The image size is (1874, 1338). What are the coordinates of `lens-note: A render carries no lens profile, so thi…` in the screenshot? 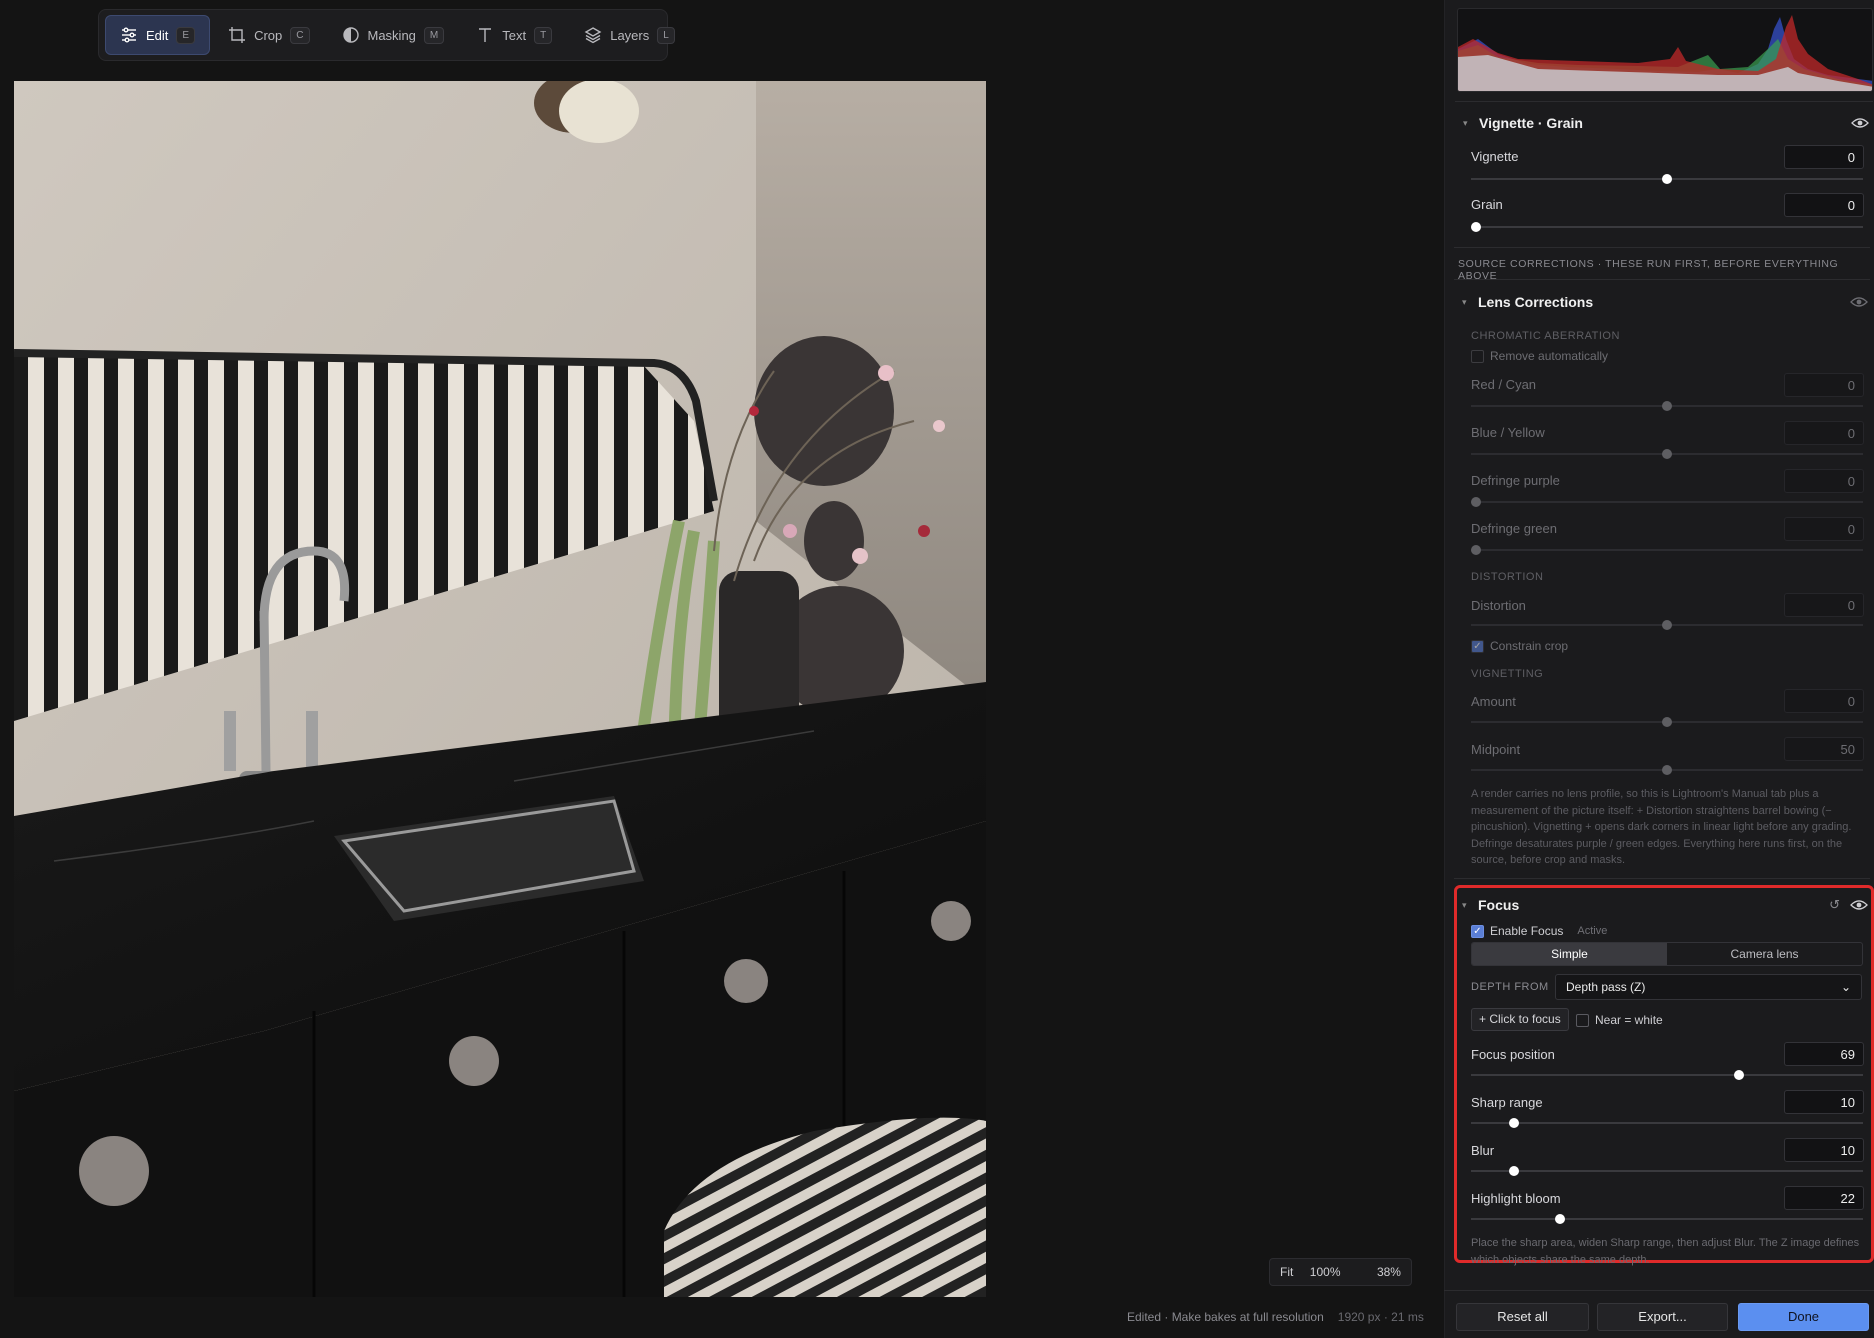 It's located at (1661, 827).